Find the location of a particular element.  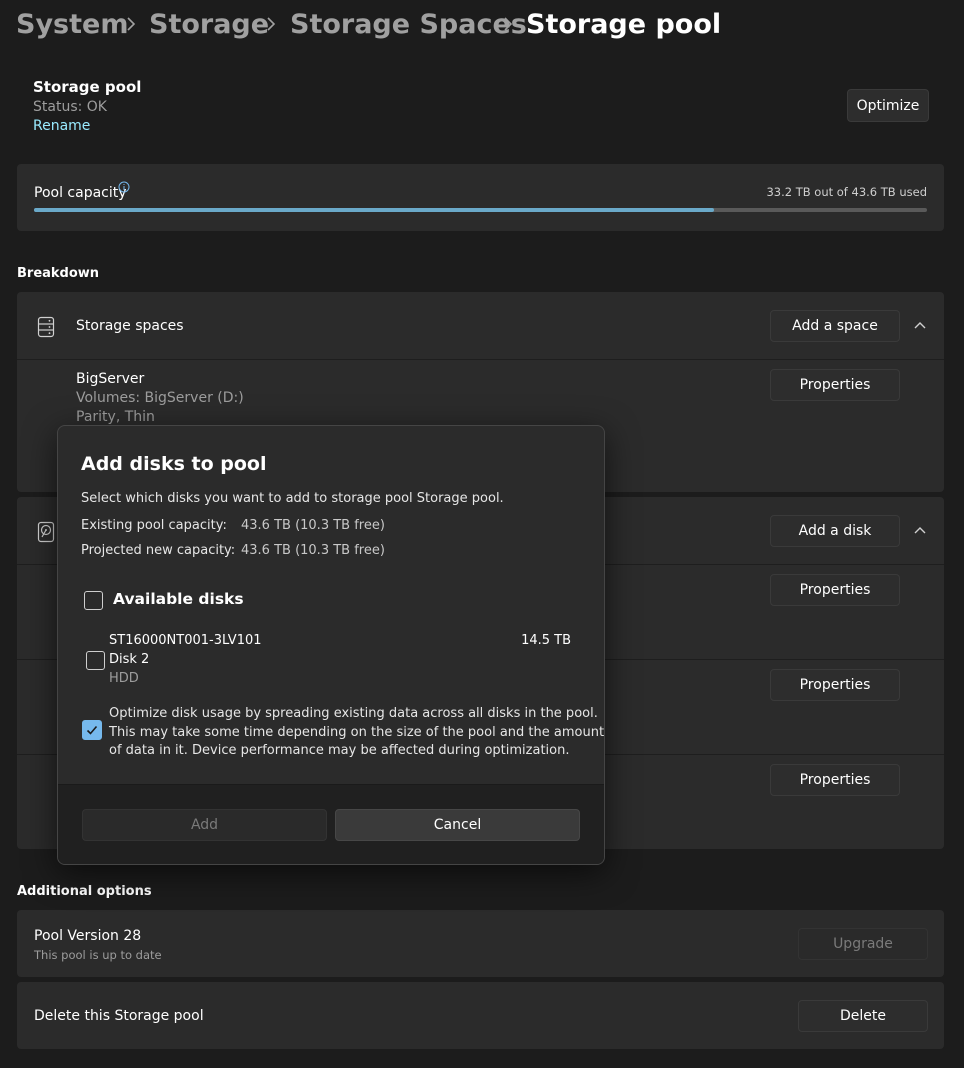

capacity-bar-fill is located at coordinates (374, 210).